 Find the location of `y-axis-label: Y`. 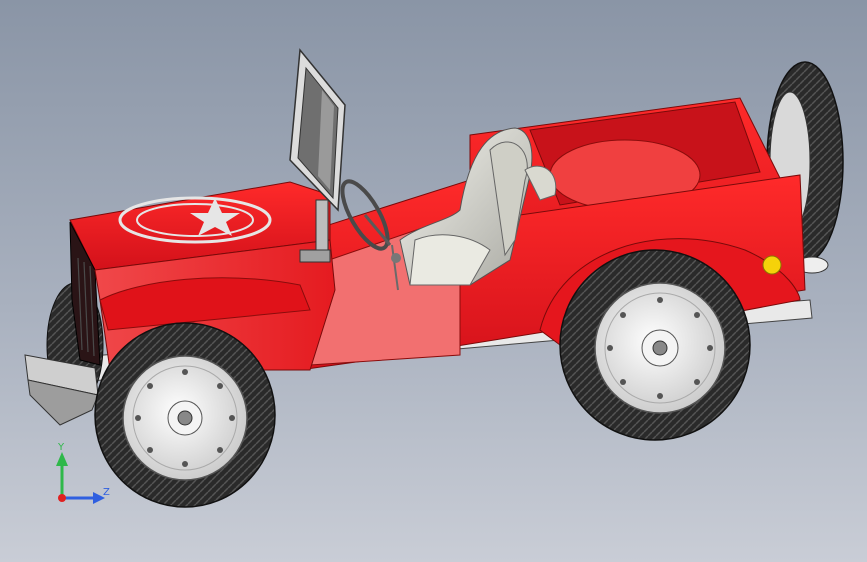

y-axis-label: Y is located at coordinates (61, 447).